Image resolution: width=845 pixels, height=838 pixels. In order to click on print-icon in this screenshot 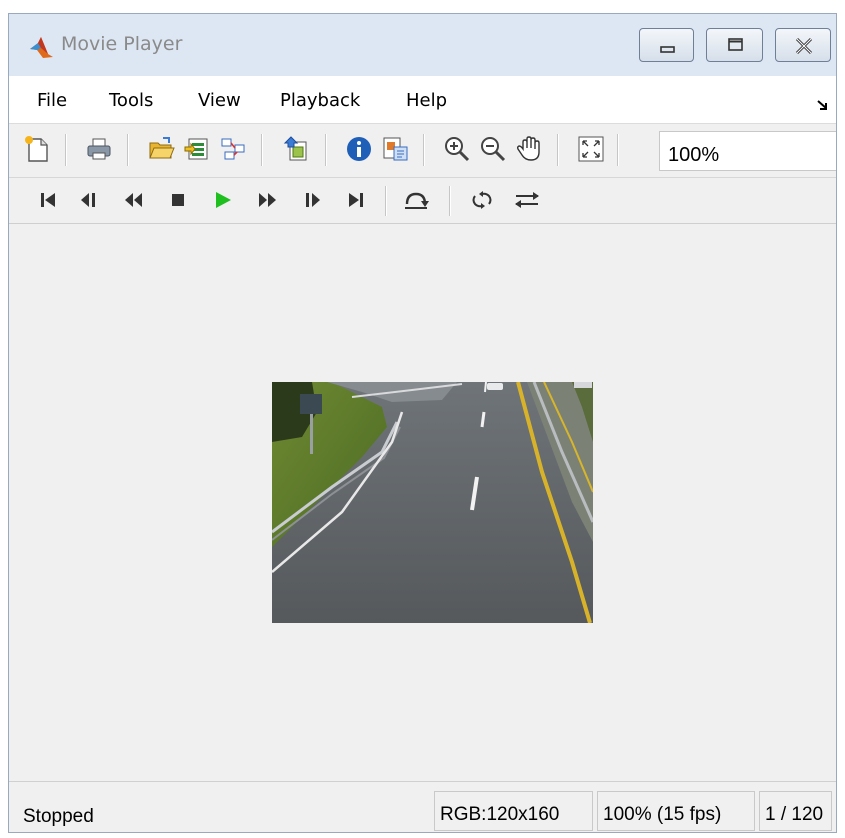, I will do `click(99, 149)`.